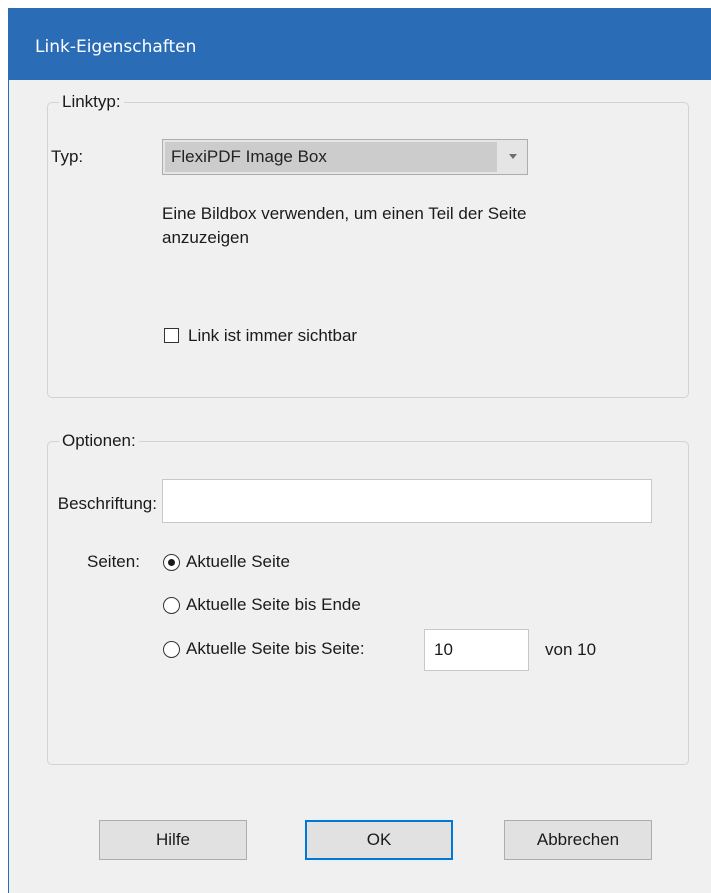 This screenshot has height=893, width=711. What do you see at coordinates (67, 156) in the screenshot?
I see `type-label: Typ:` at bounding box center [67, 156].